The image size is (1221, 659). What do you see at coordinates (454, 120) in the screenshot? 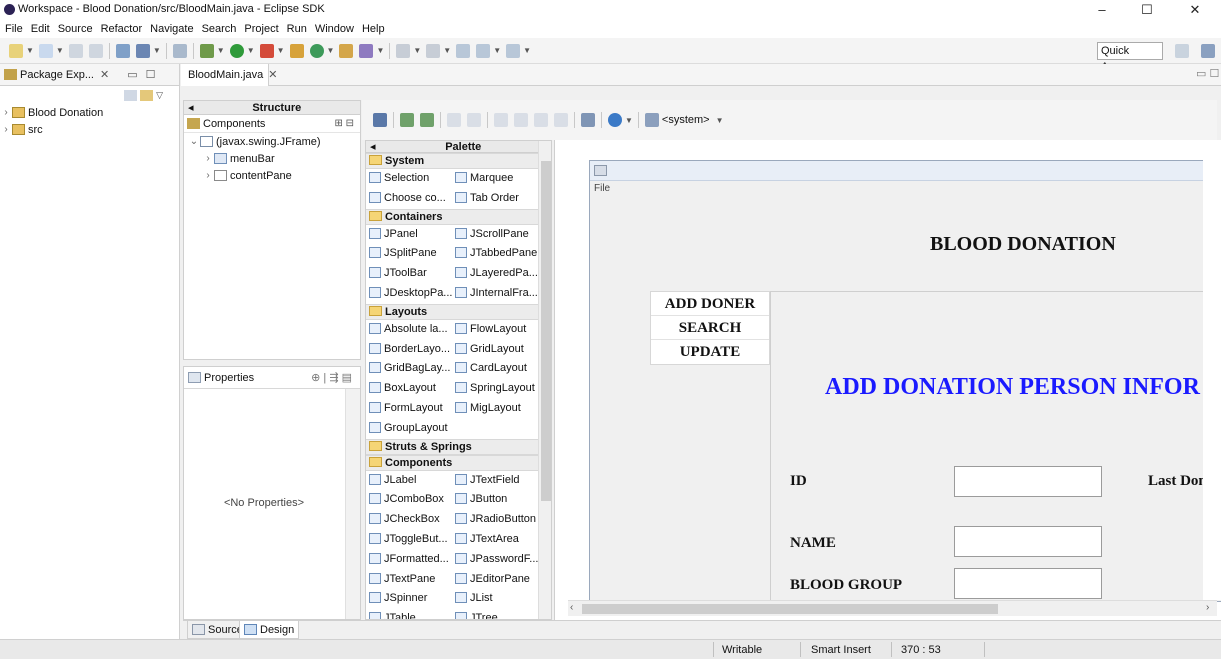
I see `undo-icon` at bounding box center [454, 120].